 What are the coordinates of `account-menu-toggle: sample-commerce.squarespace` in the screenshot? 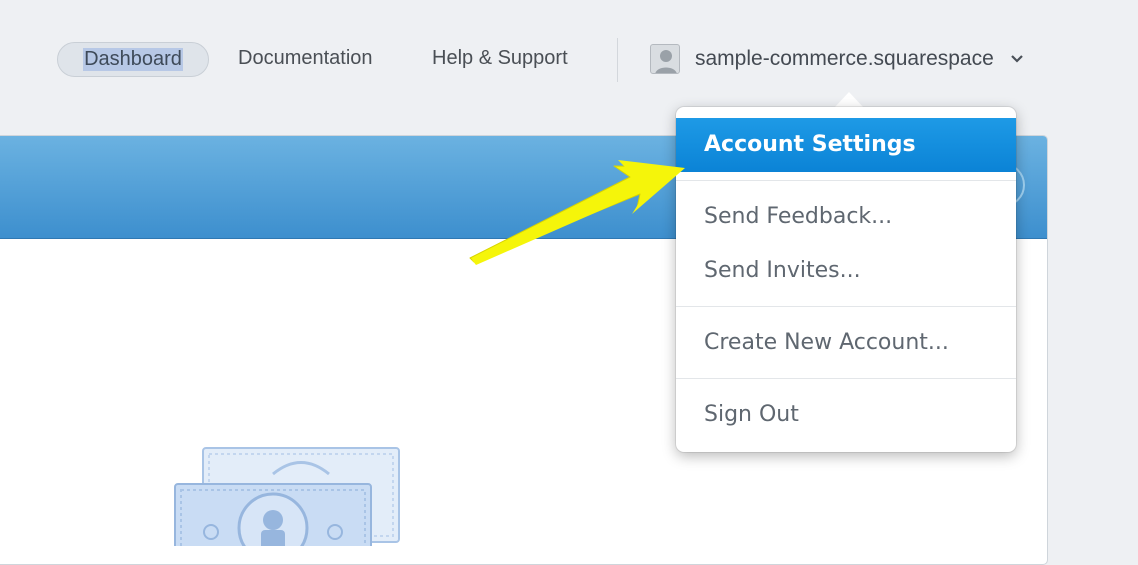 It's located at (837, 59).